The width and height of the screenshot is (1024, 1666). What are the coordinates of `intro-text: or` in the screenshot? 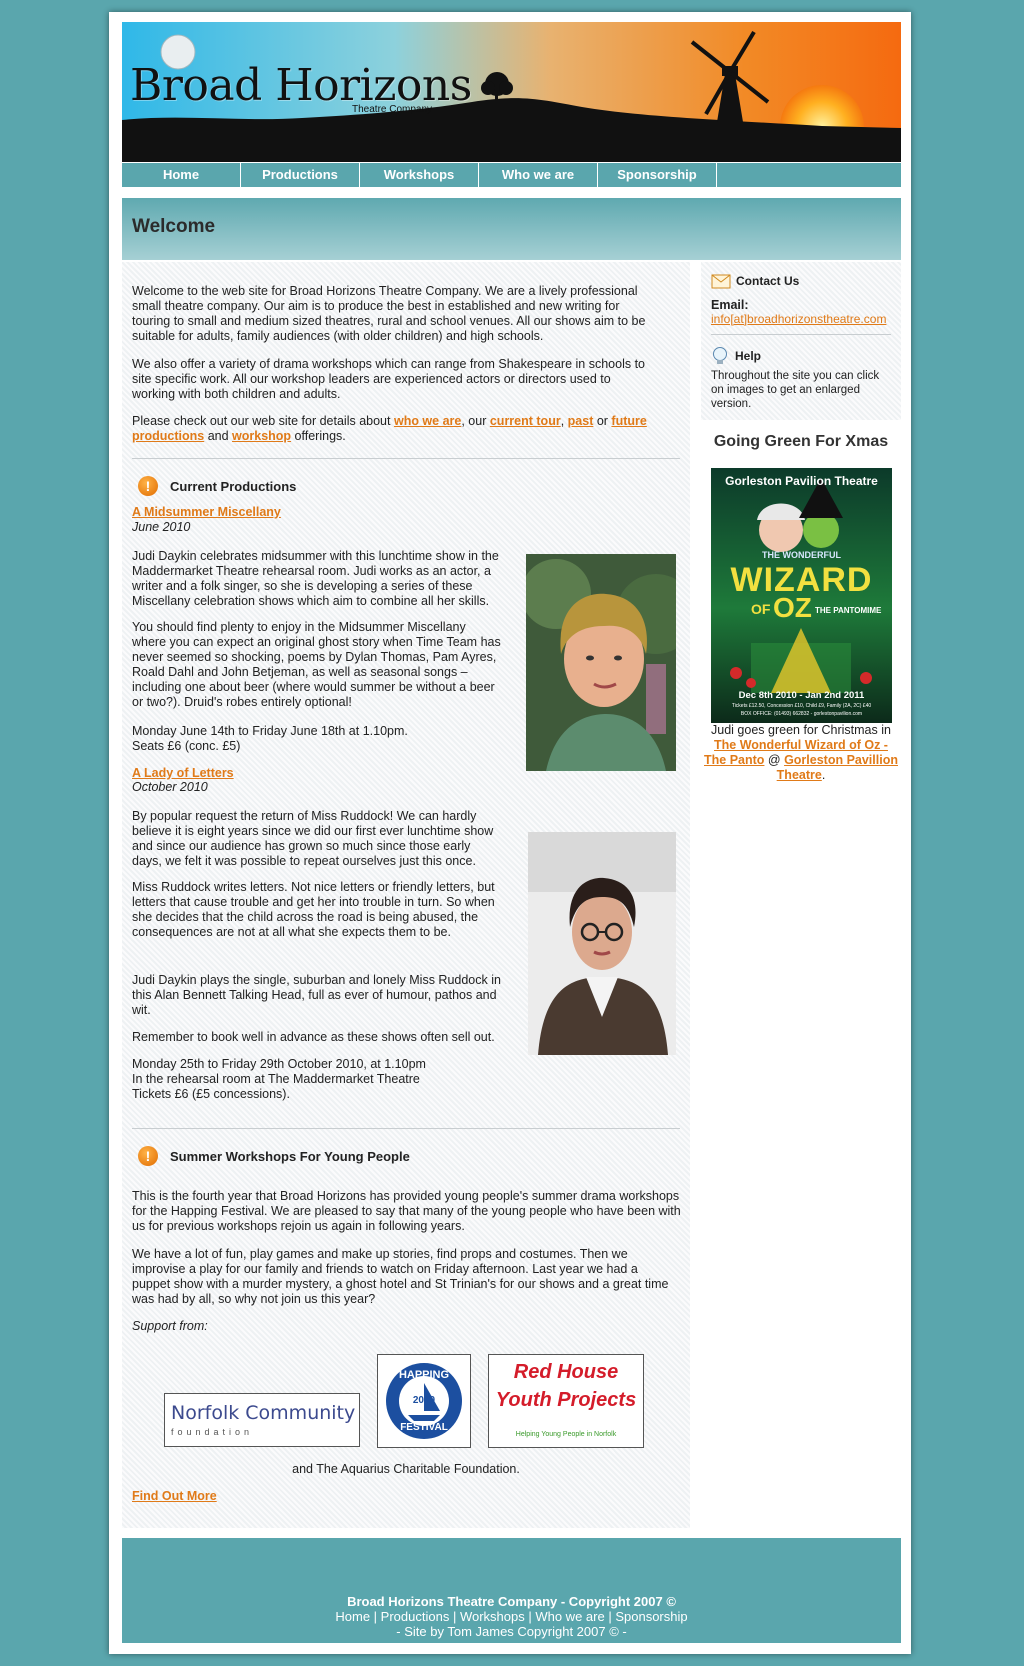 It's located at (602, 421).